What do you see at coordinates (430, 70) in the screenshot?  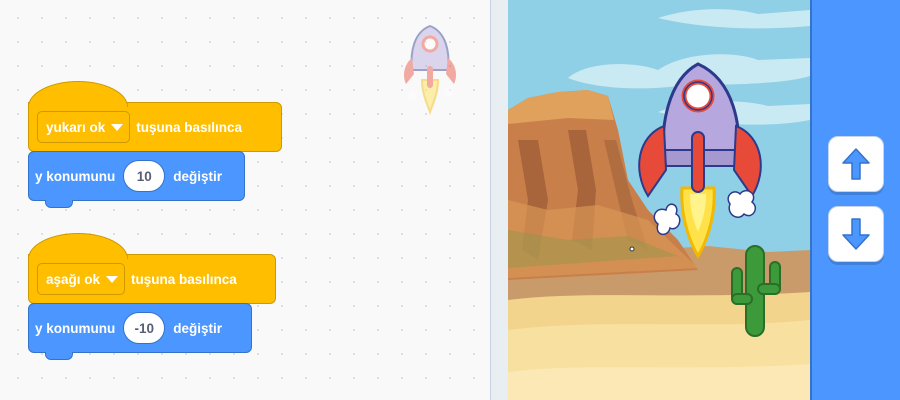 I see `sprite-ghost-icon` at bounding box center [430, 70].